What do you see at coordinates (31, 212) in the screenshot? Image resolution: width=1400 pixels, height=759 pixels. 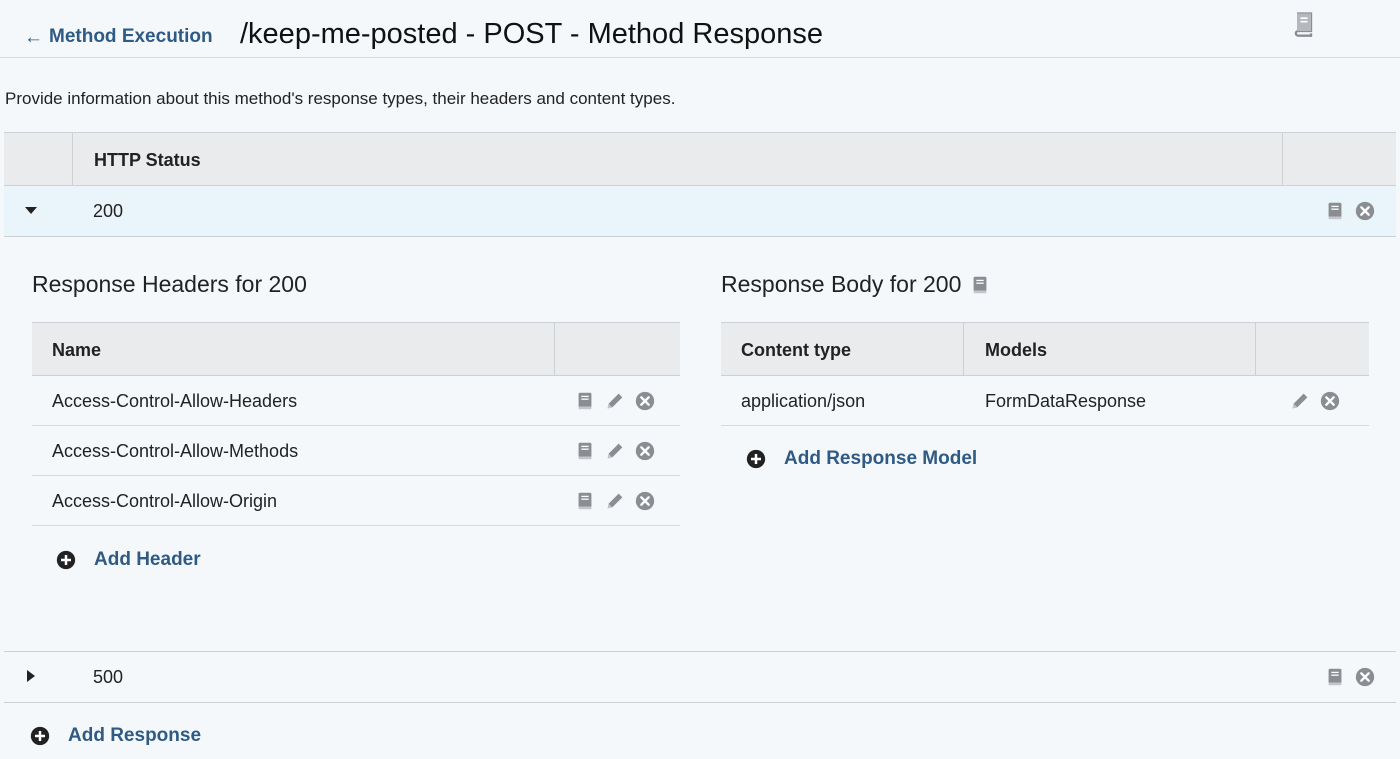 I see `caret-down-icon` at bounding box center [31, 212].